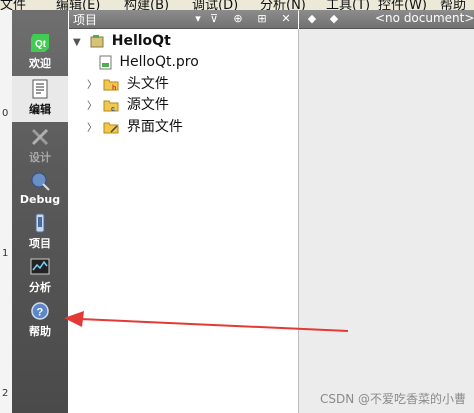  I want to click on collapse-arrow-icon: ▼, so click(79, 43).